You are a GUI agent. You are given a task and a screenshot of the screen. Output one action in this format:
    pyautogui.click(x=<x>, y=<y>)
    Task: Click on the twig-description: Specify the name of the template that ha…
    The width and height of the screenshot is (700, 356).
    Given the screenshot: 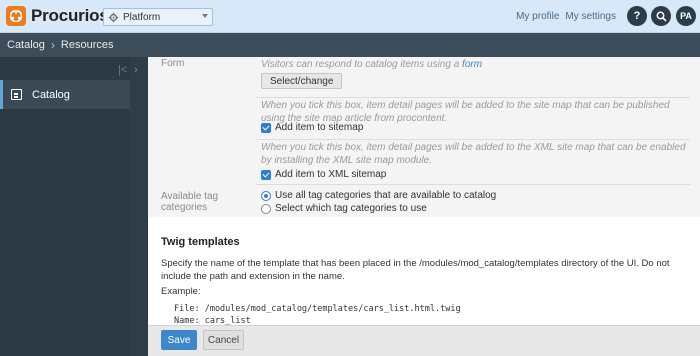 What is the action you would take?
    pyautogui.click(x=415, y=270)
    